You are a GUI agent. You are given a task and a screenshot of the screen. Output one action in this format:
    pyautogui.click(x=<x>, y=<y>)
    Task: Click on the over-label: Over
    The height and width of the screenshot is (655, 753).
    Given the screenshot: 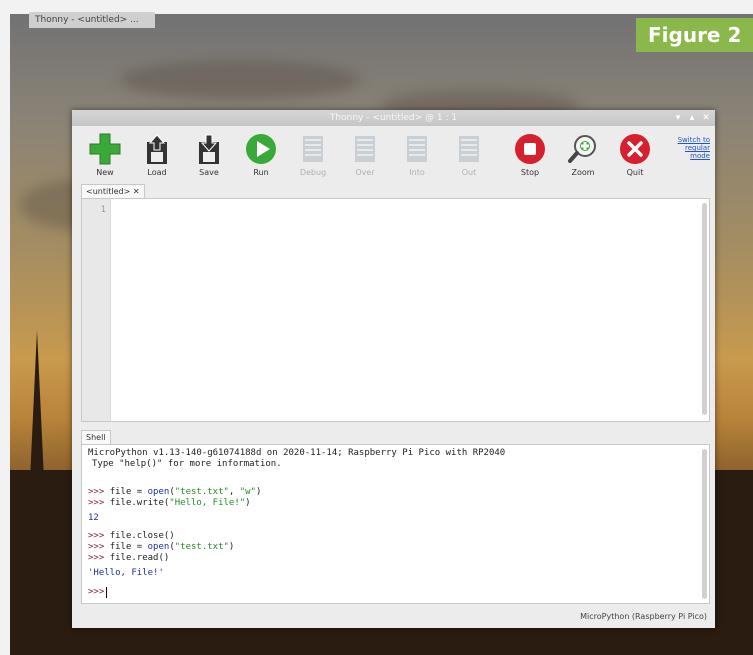 What is the action you would take?
    pyautogui.click(x=365, y=172)
    